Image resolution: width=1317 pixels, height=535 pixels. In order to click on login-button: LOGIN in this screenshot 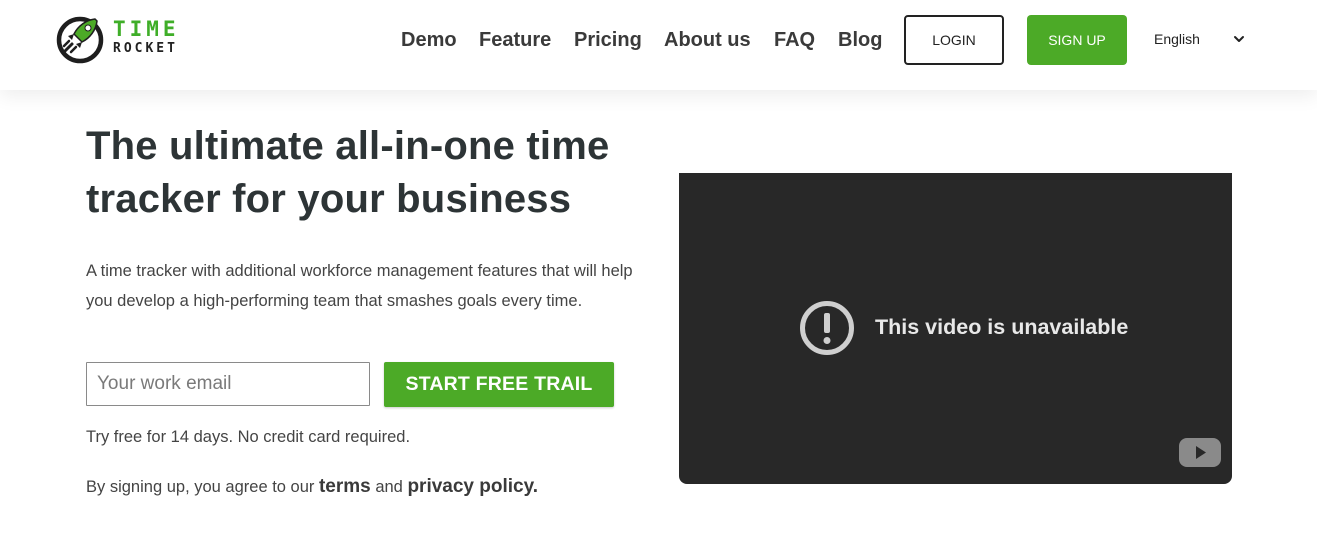, I will do `click(954, 40)`.